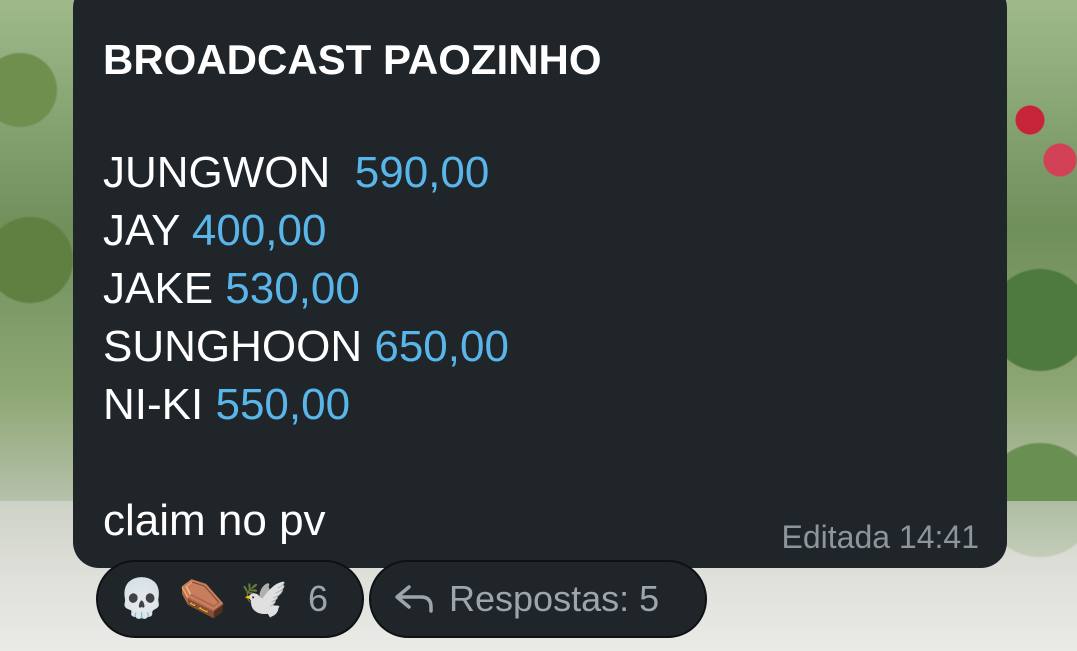 The height and width of the screenshot is (651, 1077). What do you see at coordinates (441, 346) in the screenshot?
I see `price-value: 650,00` at bounding box center [441, 346].